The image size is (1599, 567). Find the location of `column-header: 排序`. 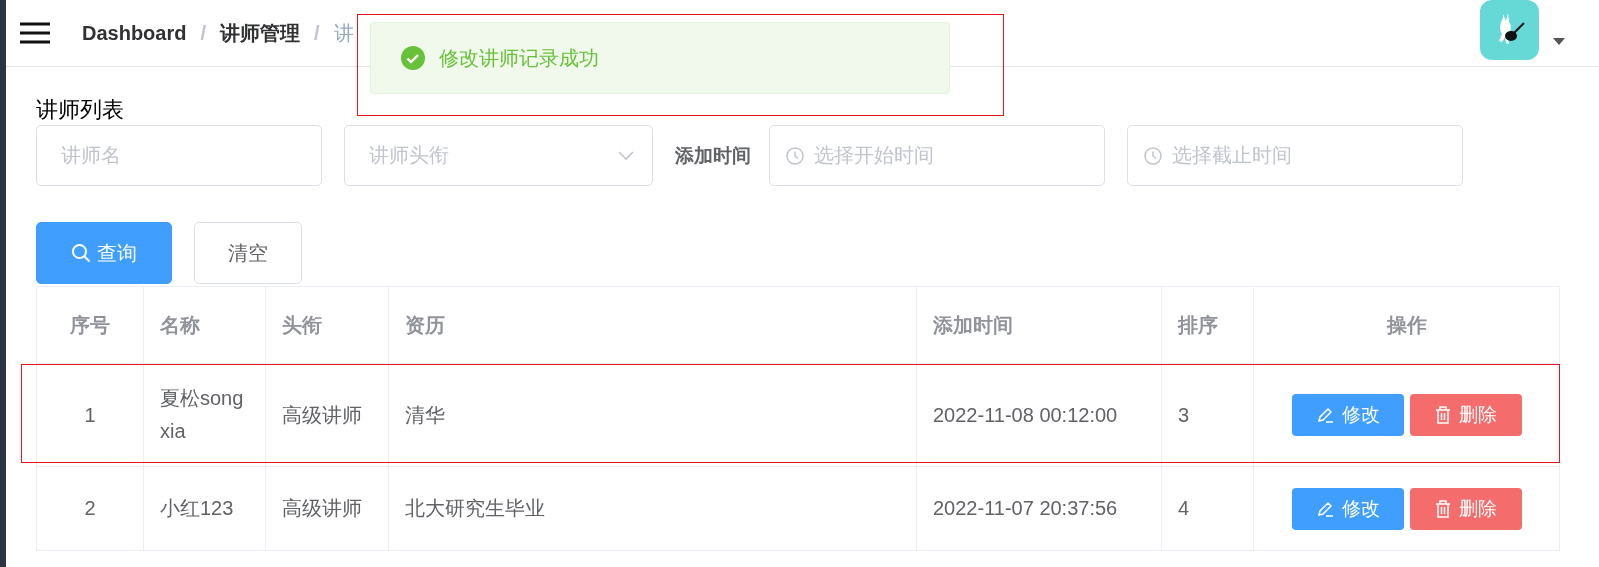

column-header: 排序 is located at coordinates (1208, 325).